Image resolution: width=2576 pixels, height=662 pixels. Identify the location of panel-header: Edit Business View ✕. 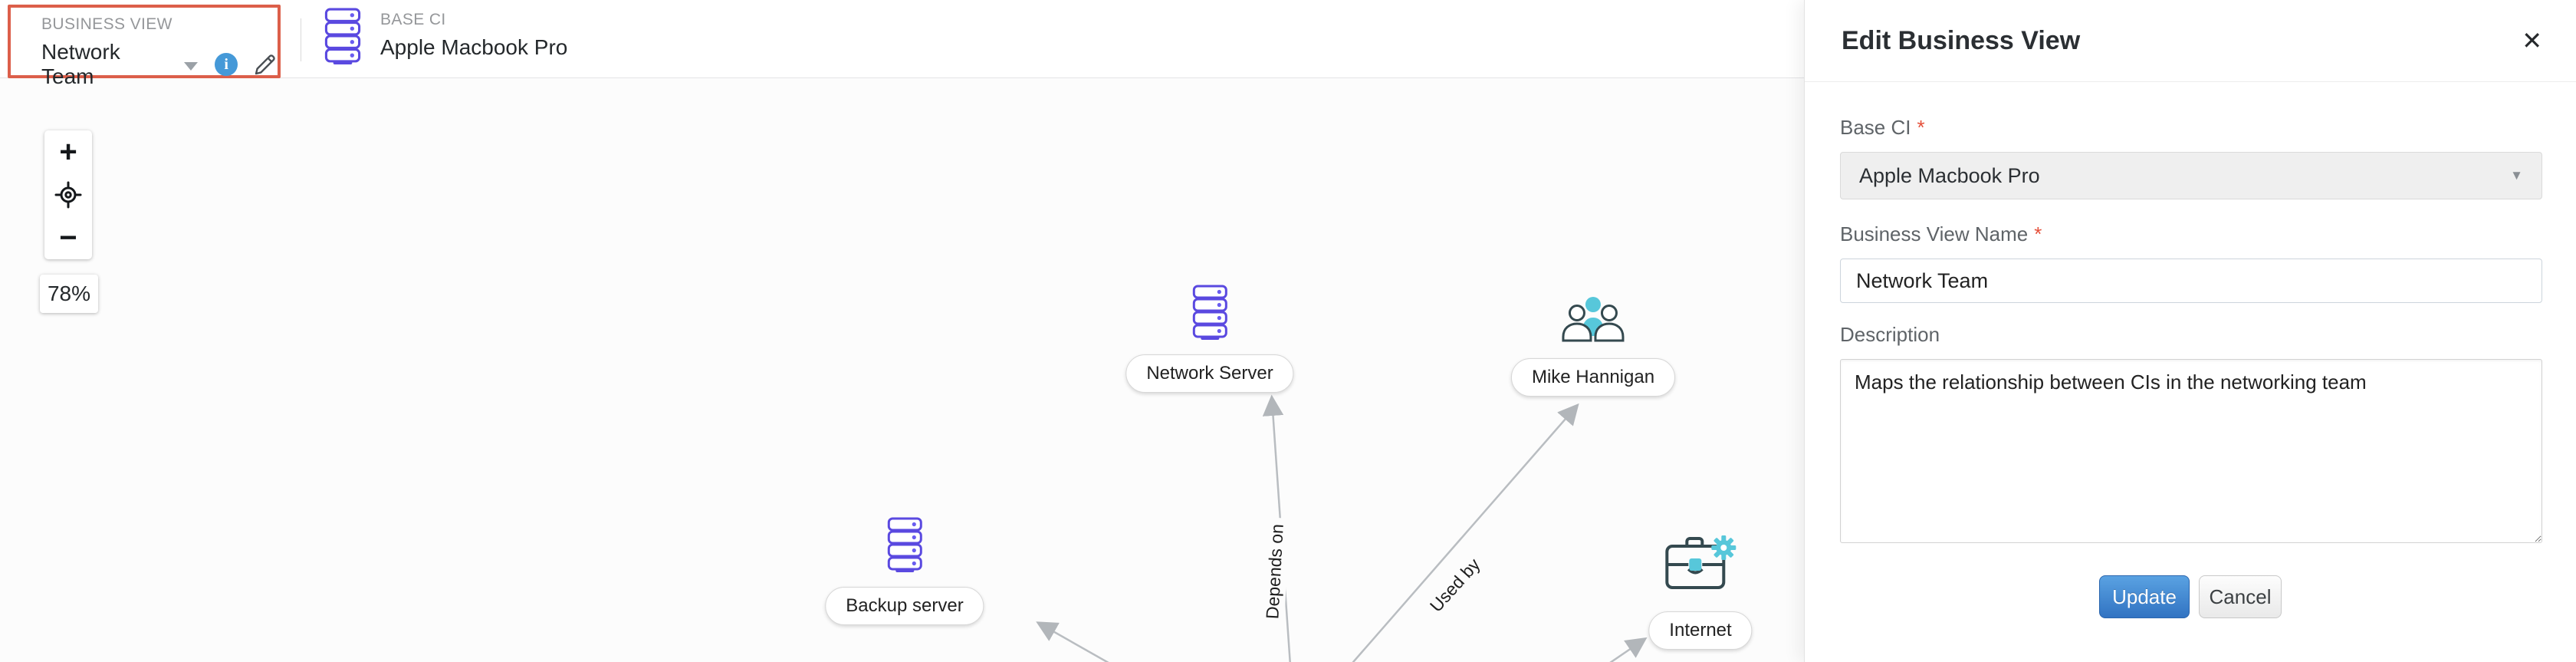
(2191, 41).